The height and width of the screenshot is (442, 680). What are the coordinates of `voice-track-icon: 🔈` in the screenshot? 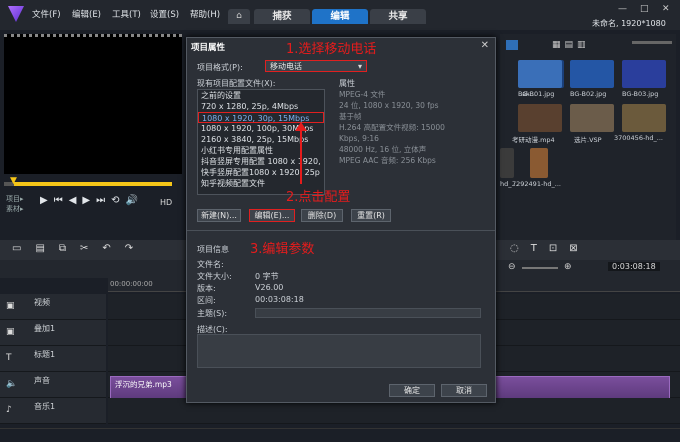 It's located at (12, 384).